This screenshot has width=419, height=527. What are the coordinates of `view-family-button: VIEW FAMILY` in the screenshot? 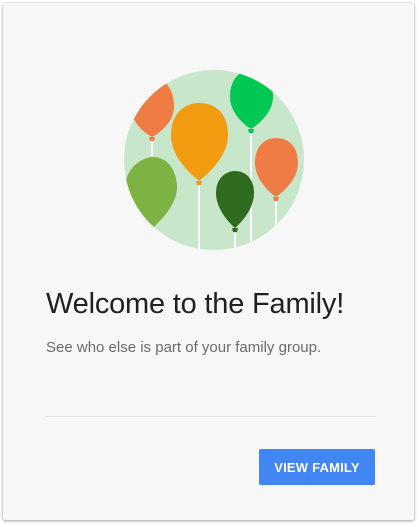 It's located at (317, 467).